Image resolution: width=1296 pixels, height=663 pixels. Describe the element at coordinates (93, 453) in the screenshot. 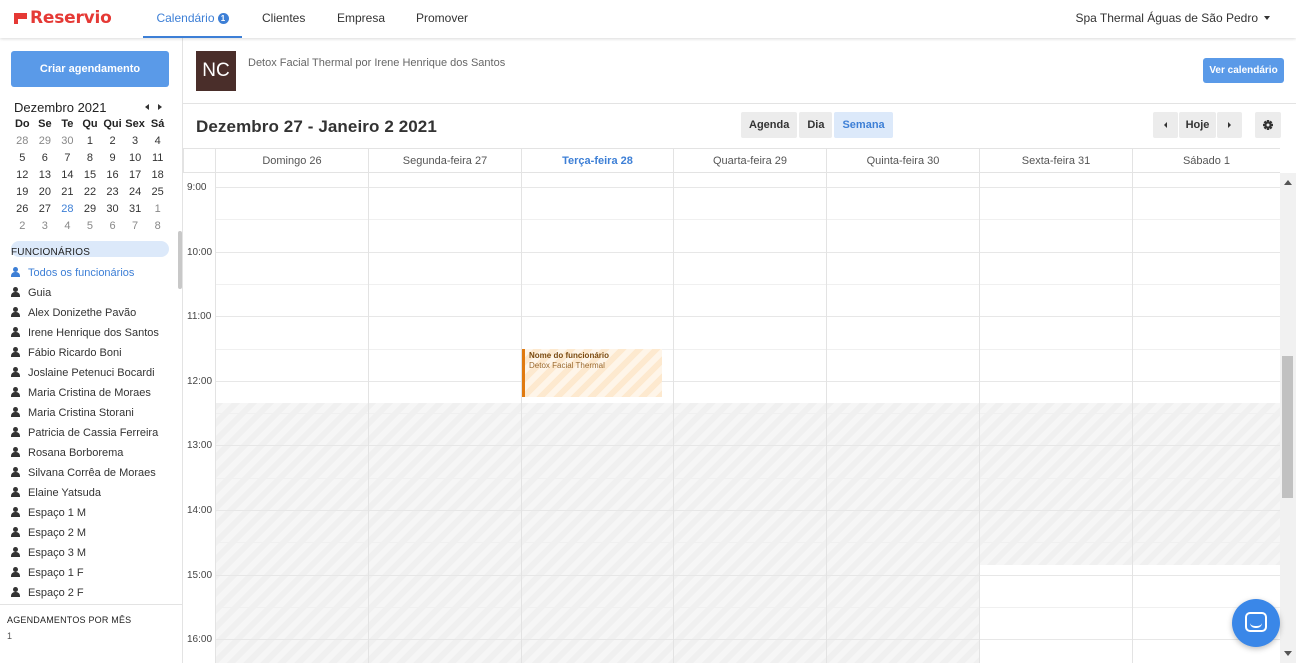

I see `staff-item: Rosana Borborema` at that location.